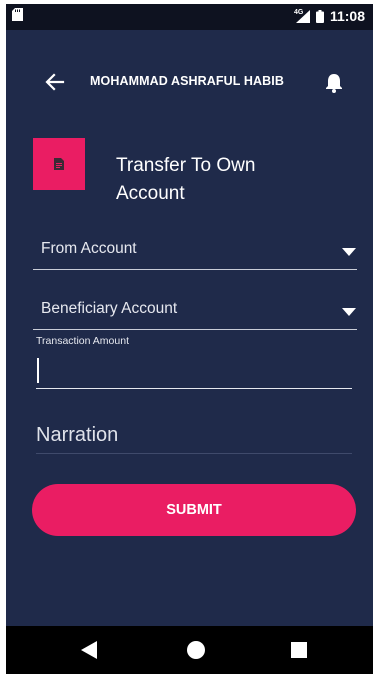  I want to click on status-right: 4G 11:08, so click(329, 16).